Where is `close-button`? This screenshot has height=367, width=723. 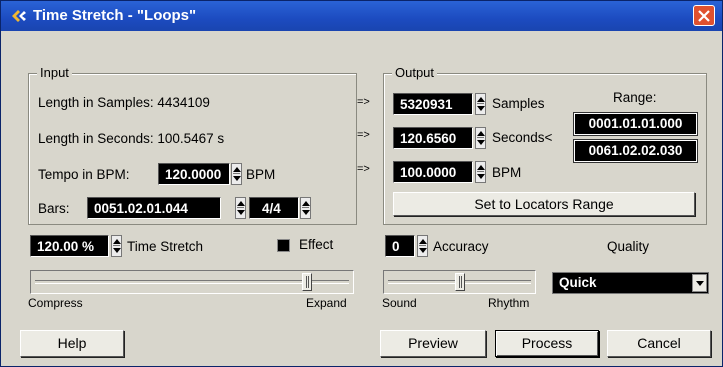 close-button is located at coordinates (704, 15).